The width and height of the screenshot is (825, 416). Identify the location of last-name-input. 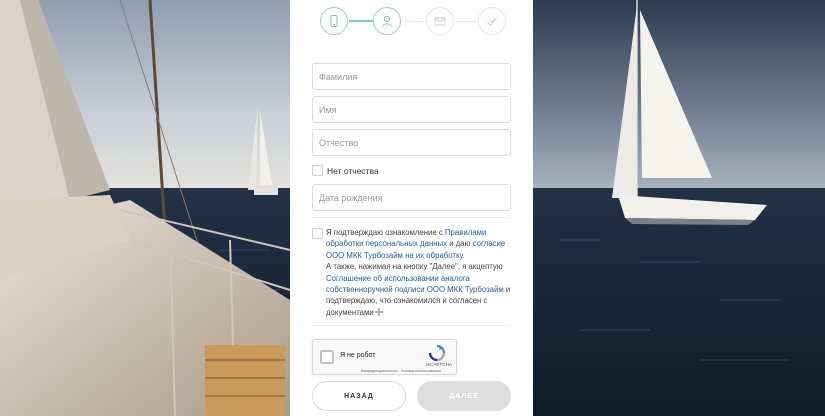
(411, 76).